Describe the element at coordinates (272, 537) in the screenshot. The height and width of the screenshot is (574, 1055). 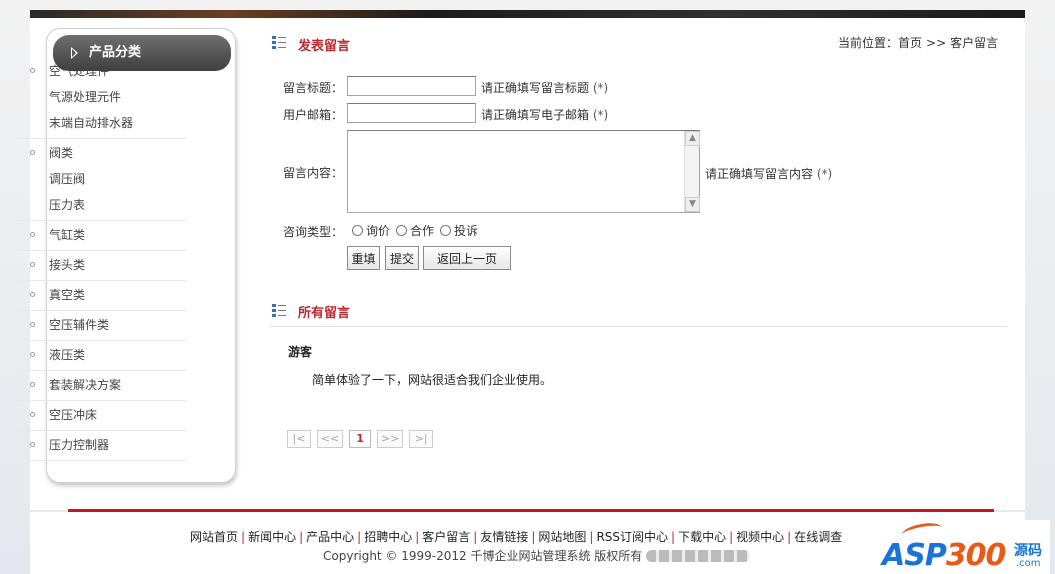
I see `footer-link: 新闻中心` at that location.